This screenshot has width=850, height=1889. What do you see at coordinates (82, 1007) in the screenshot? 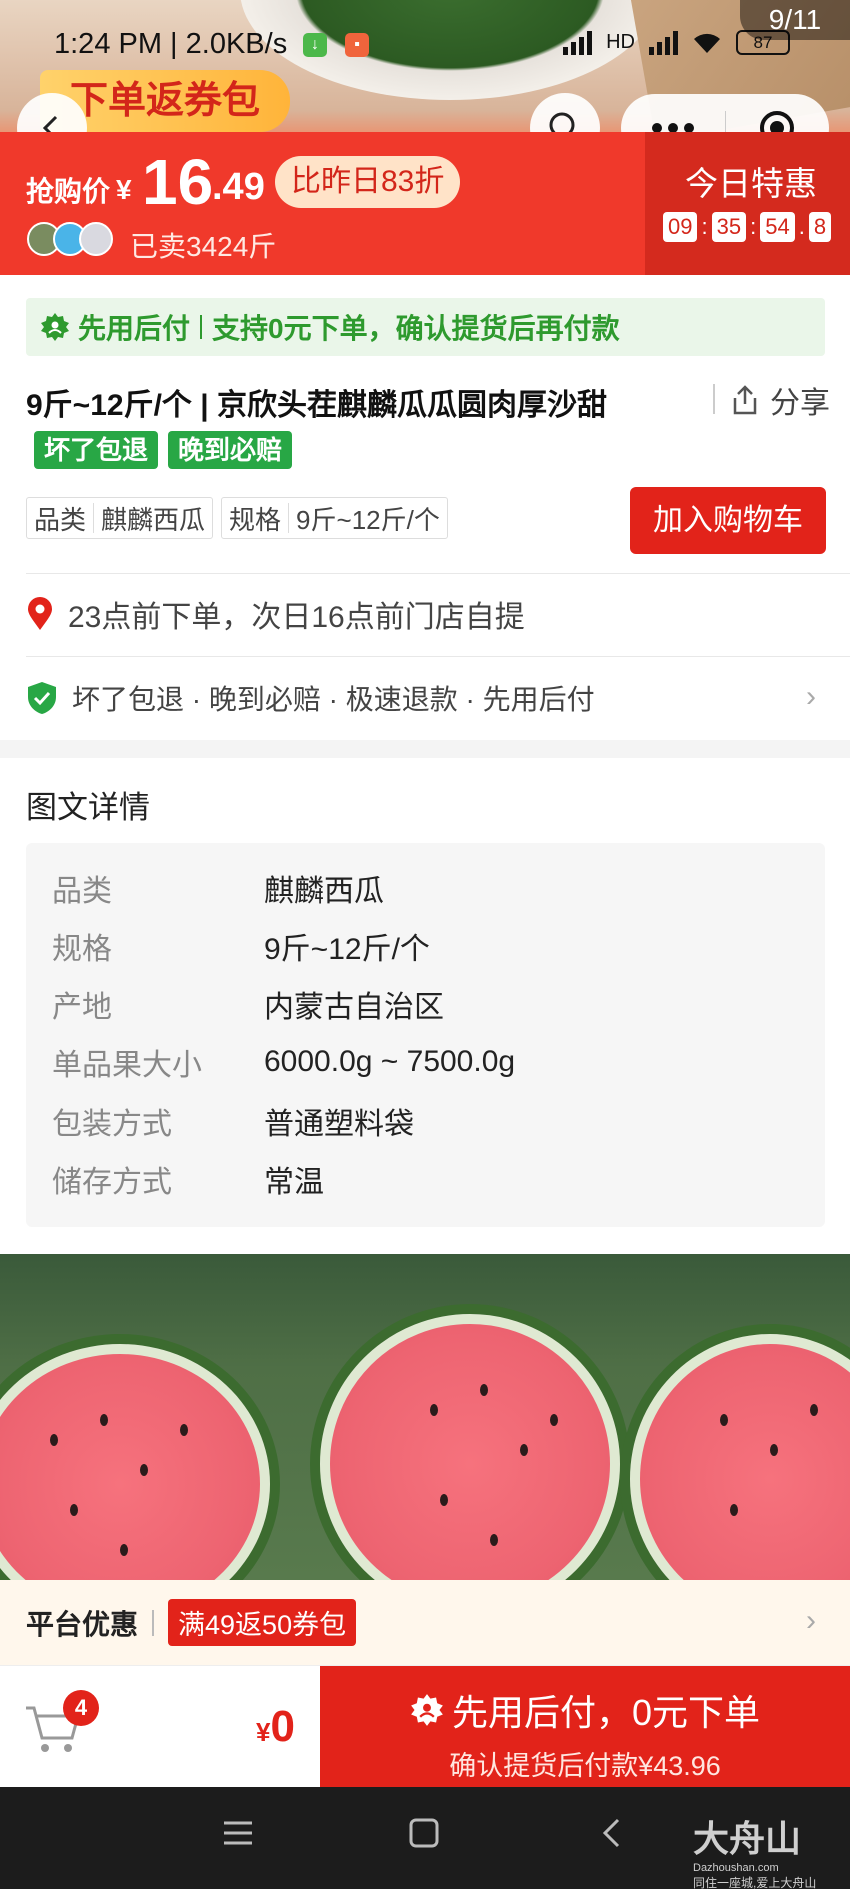
I see `attribute-key: 产地` at bounding box center [82, 1007].